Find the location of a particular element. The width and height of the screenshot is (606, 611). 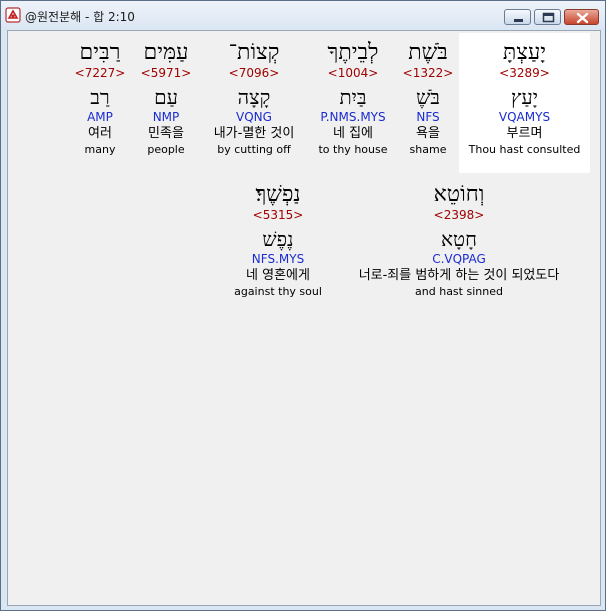

word-block-amim: עַמִּים <5971> עַם NMP 민족을 people is located at coordinates (166, 103).